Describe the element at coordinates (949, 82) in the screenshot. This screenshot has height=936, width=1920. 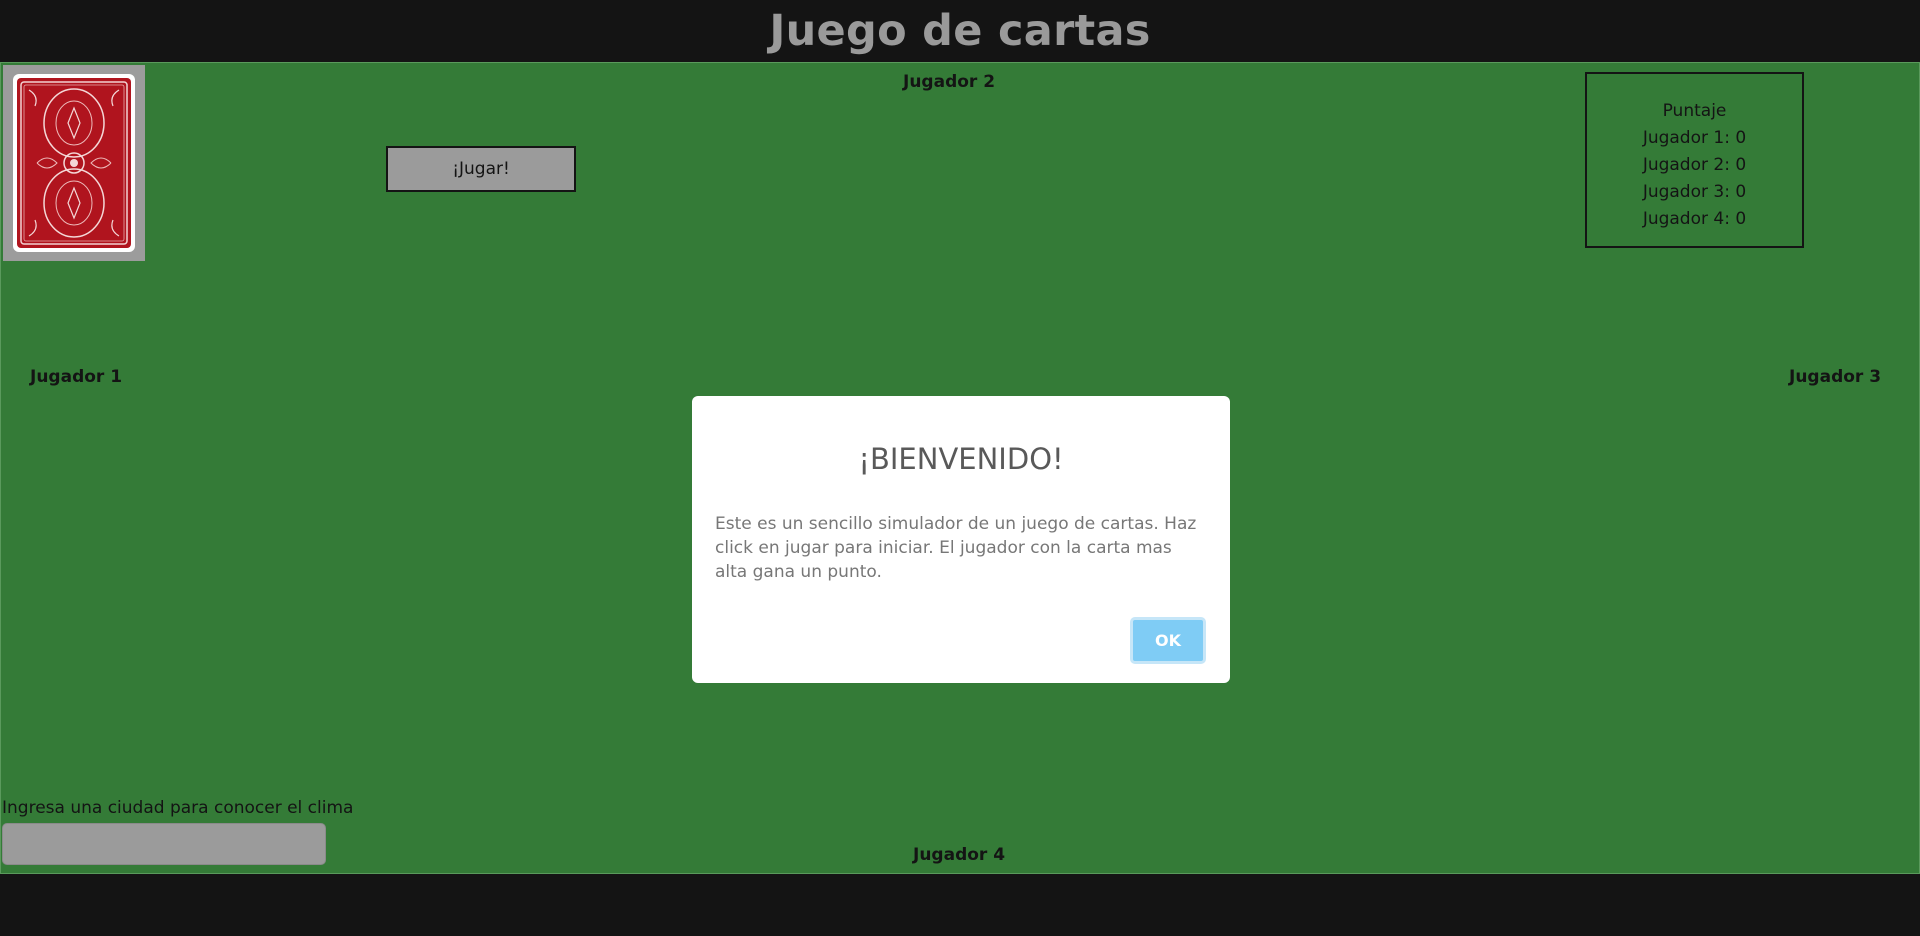
I see `player-2-label: Jugador 2` at that location.